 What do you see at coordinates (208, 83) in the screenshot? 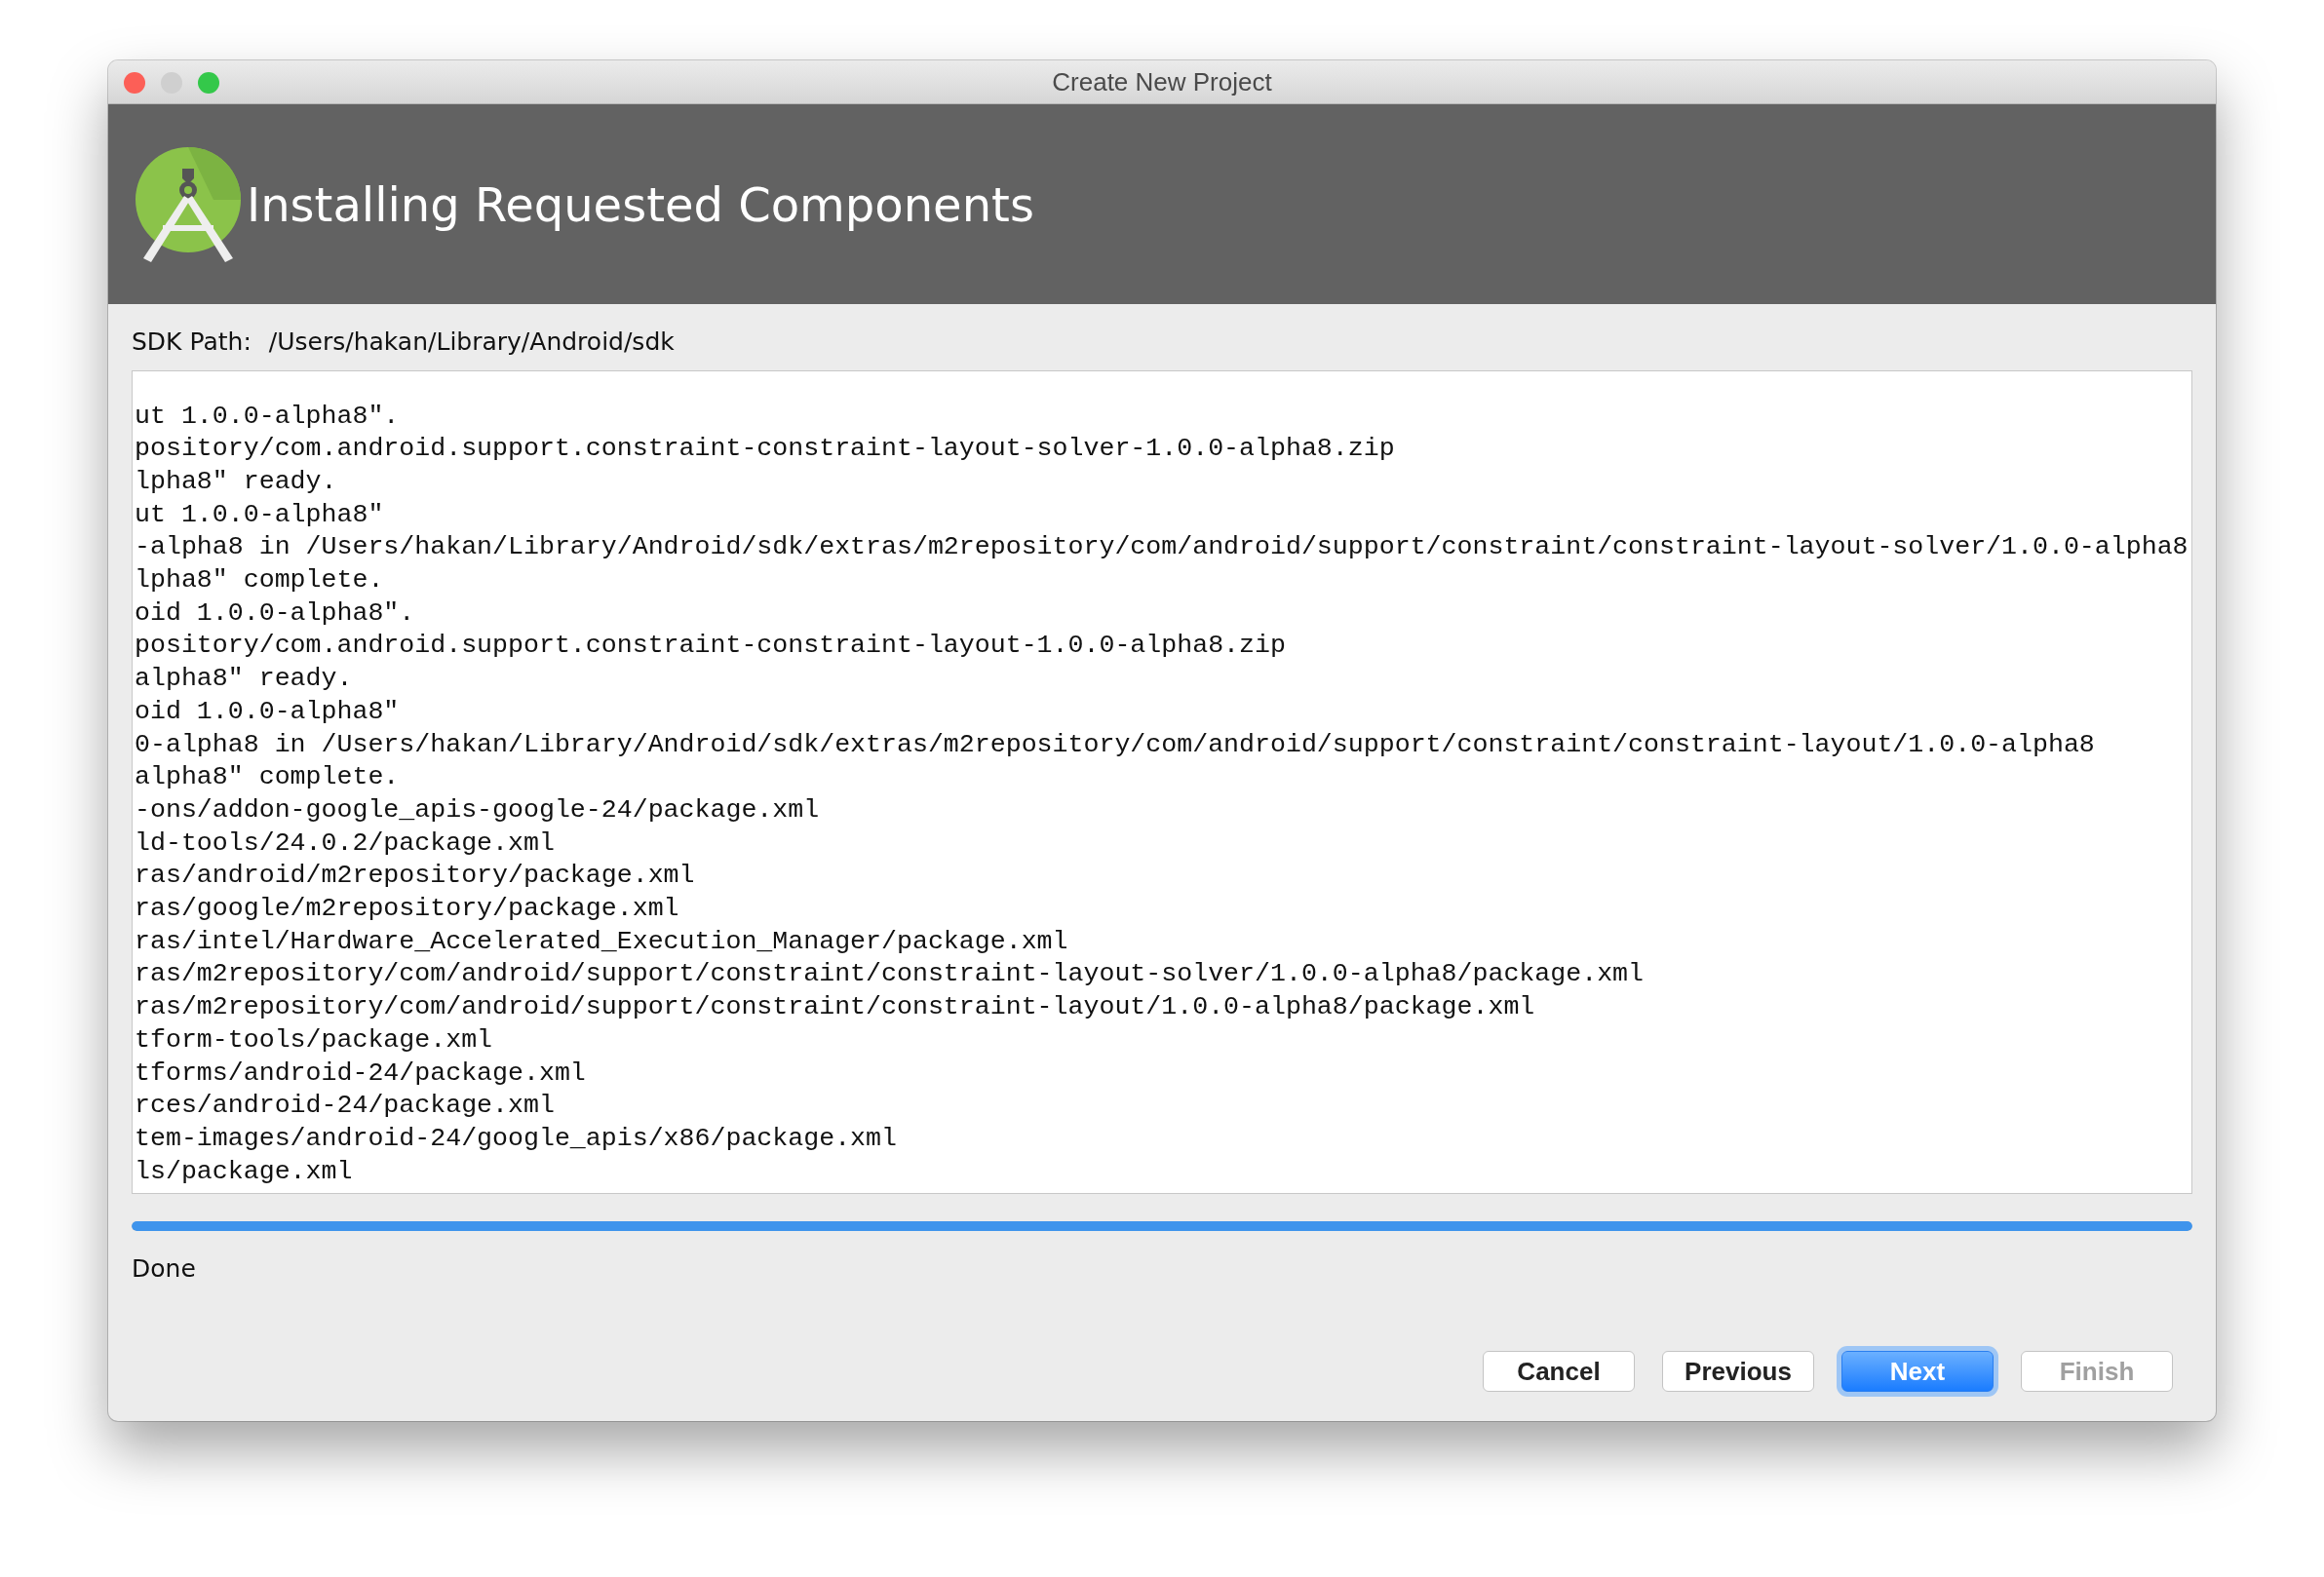
I see `zoom-button` at bounding box center [208, 83].